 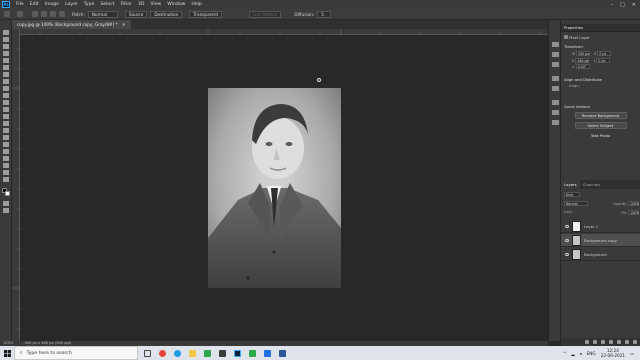 I want to click on type-tool-icon, so click(x=6, y=144).